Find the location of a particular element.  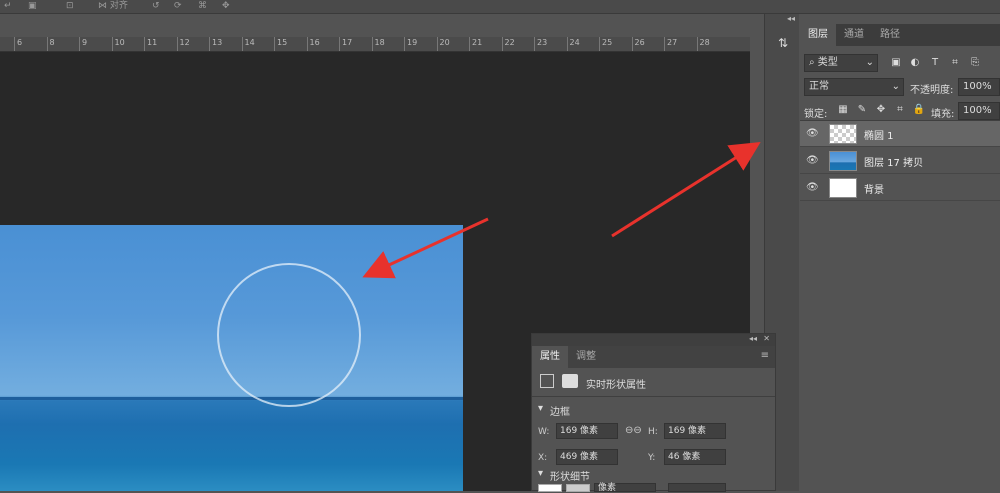

layer-row-background: 👁 背景 is located at coordinates (900, 188).